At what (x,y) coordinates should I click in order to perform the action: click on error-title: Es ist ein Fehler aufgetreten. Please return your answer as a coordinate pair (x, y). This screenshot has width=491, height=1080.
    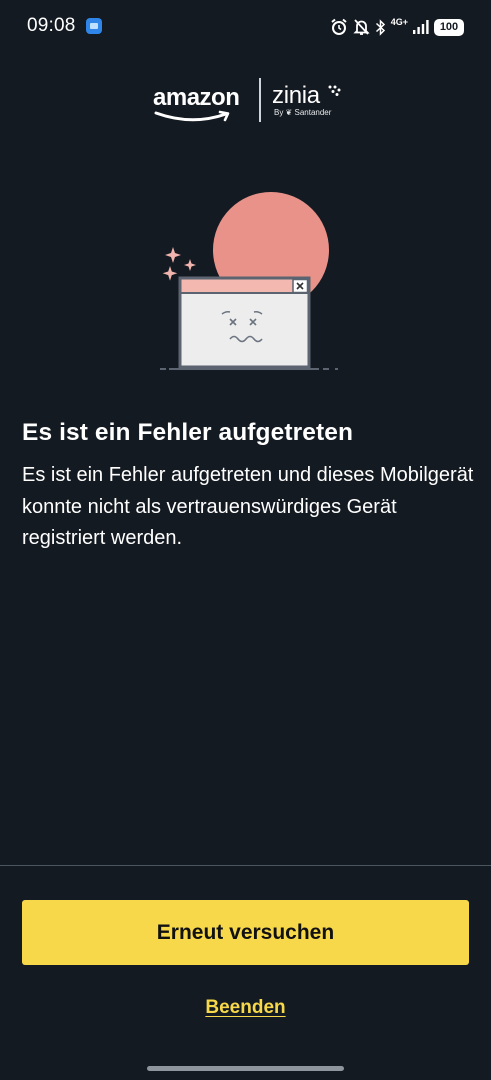
    Looking at the image, I should click on (188, 432).